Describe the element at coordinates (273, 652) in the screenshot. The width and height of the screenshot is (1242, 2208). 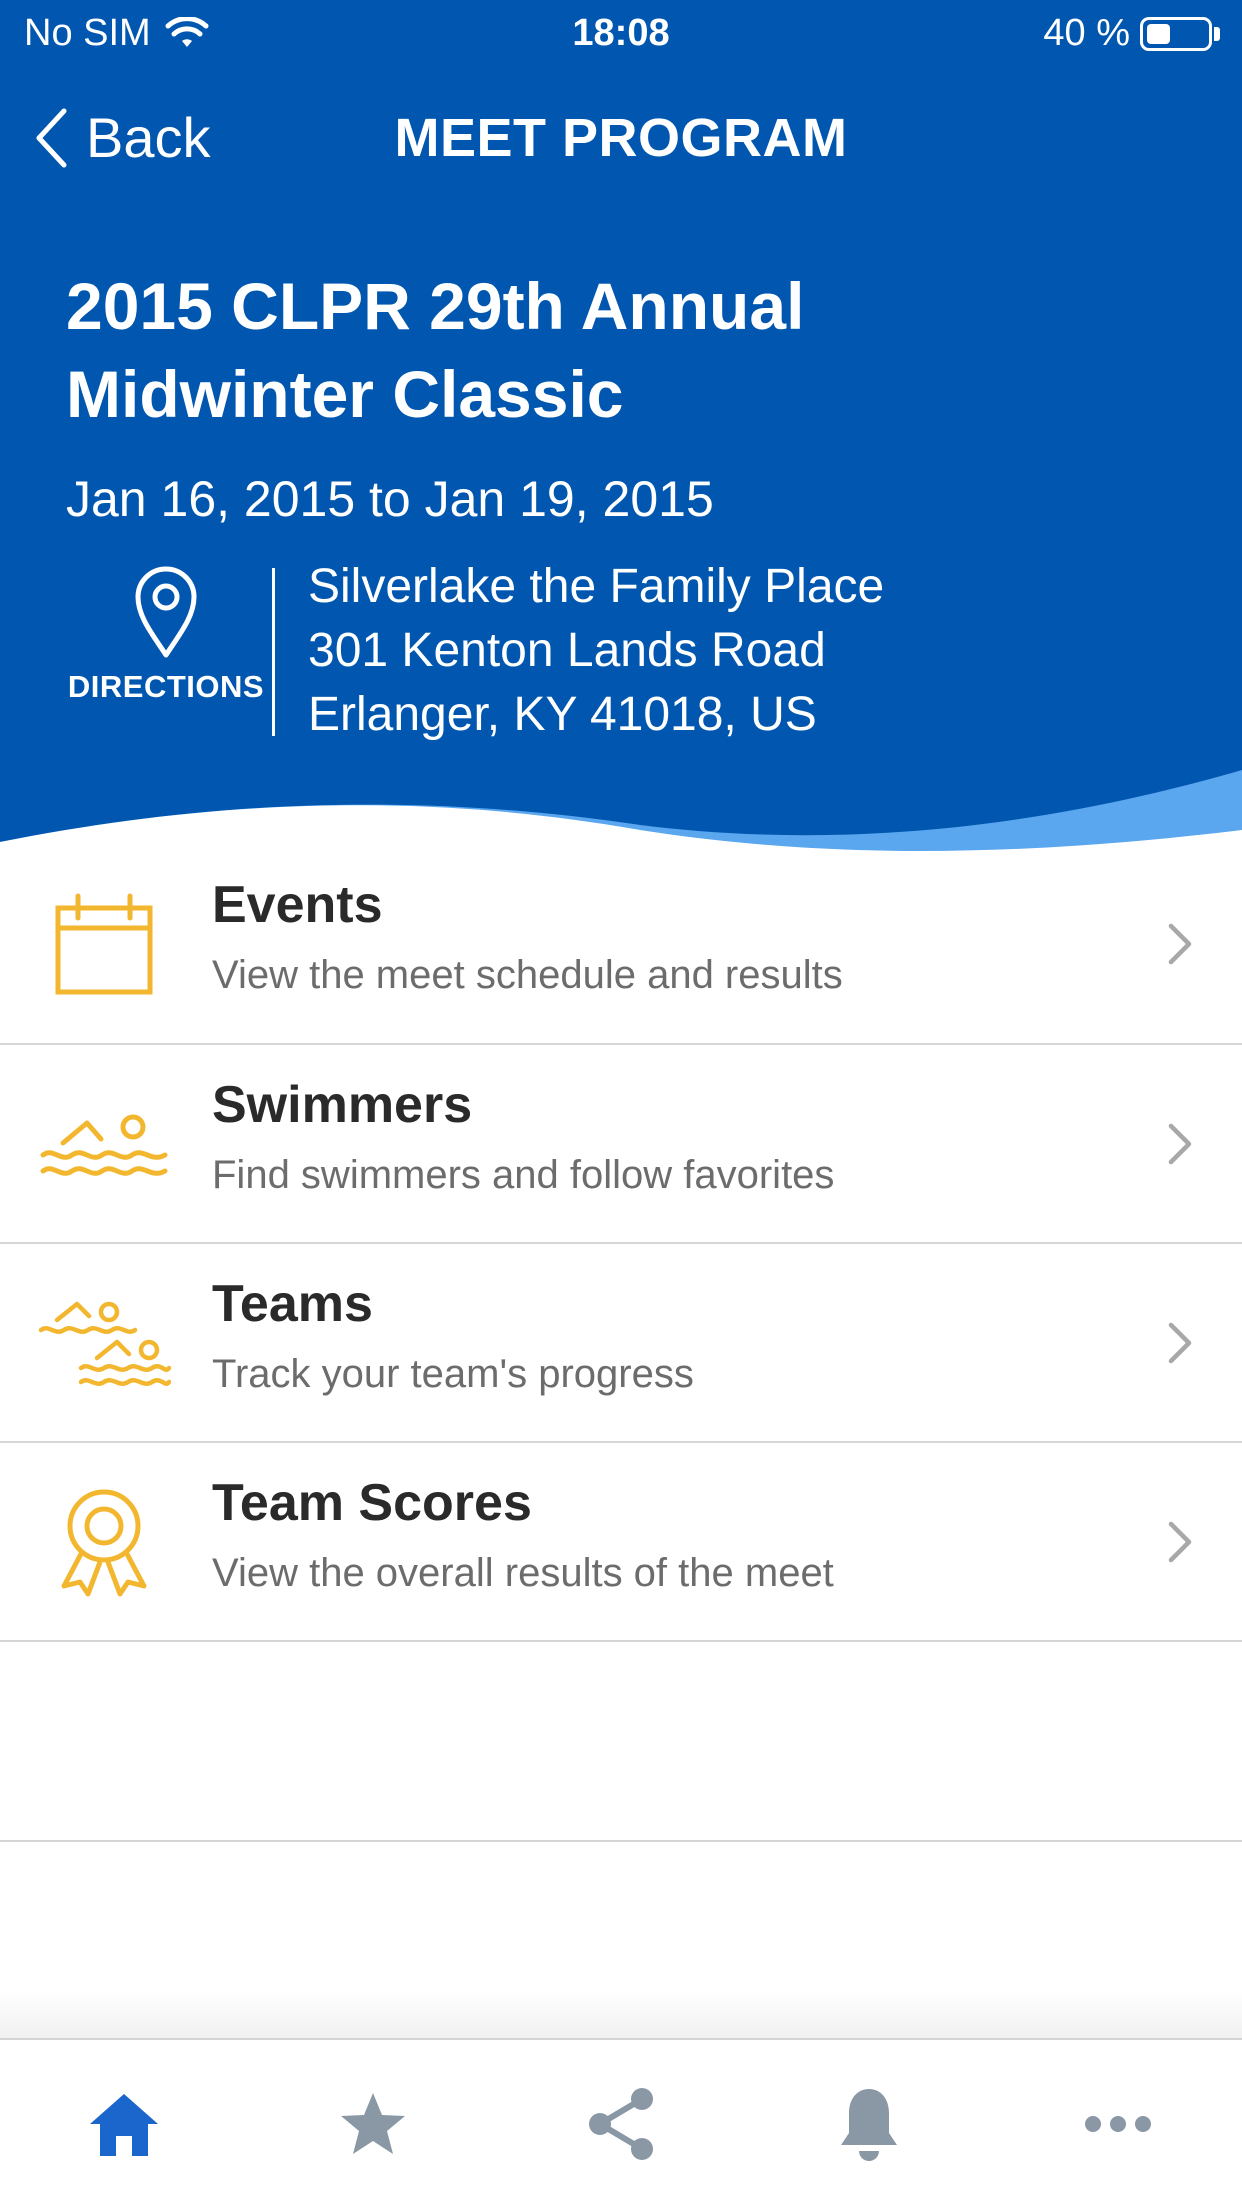
I see `address-divider` at that location.